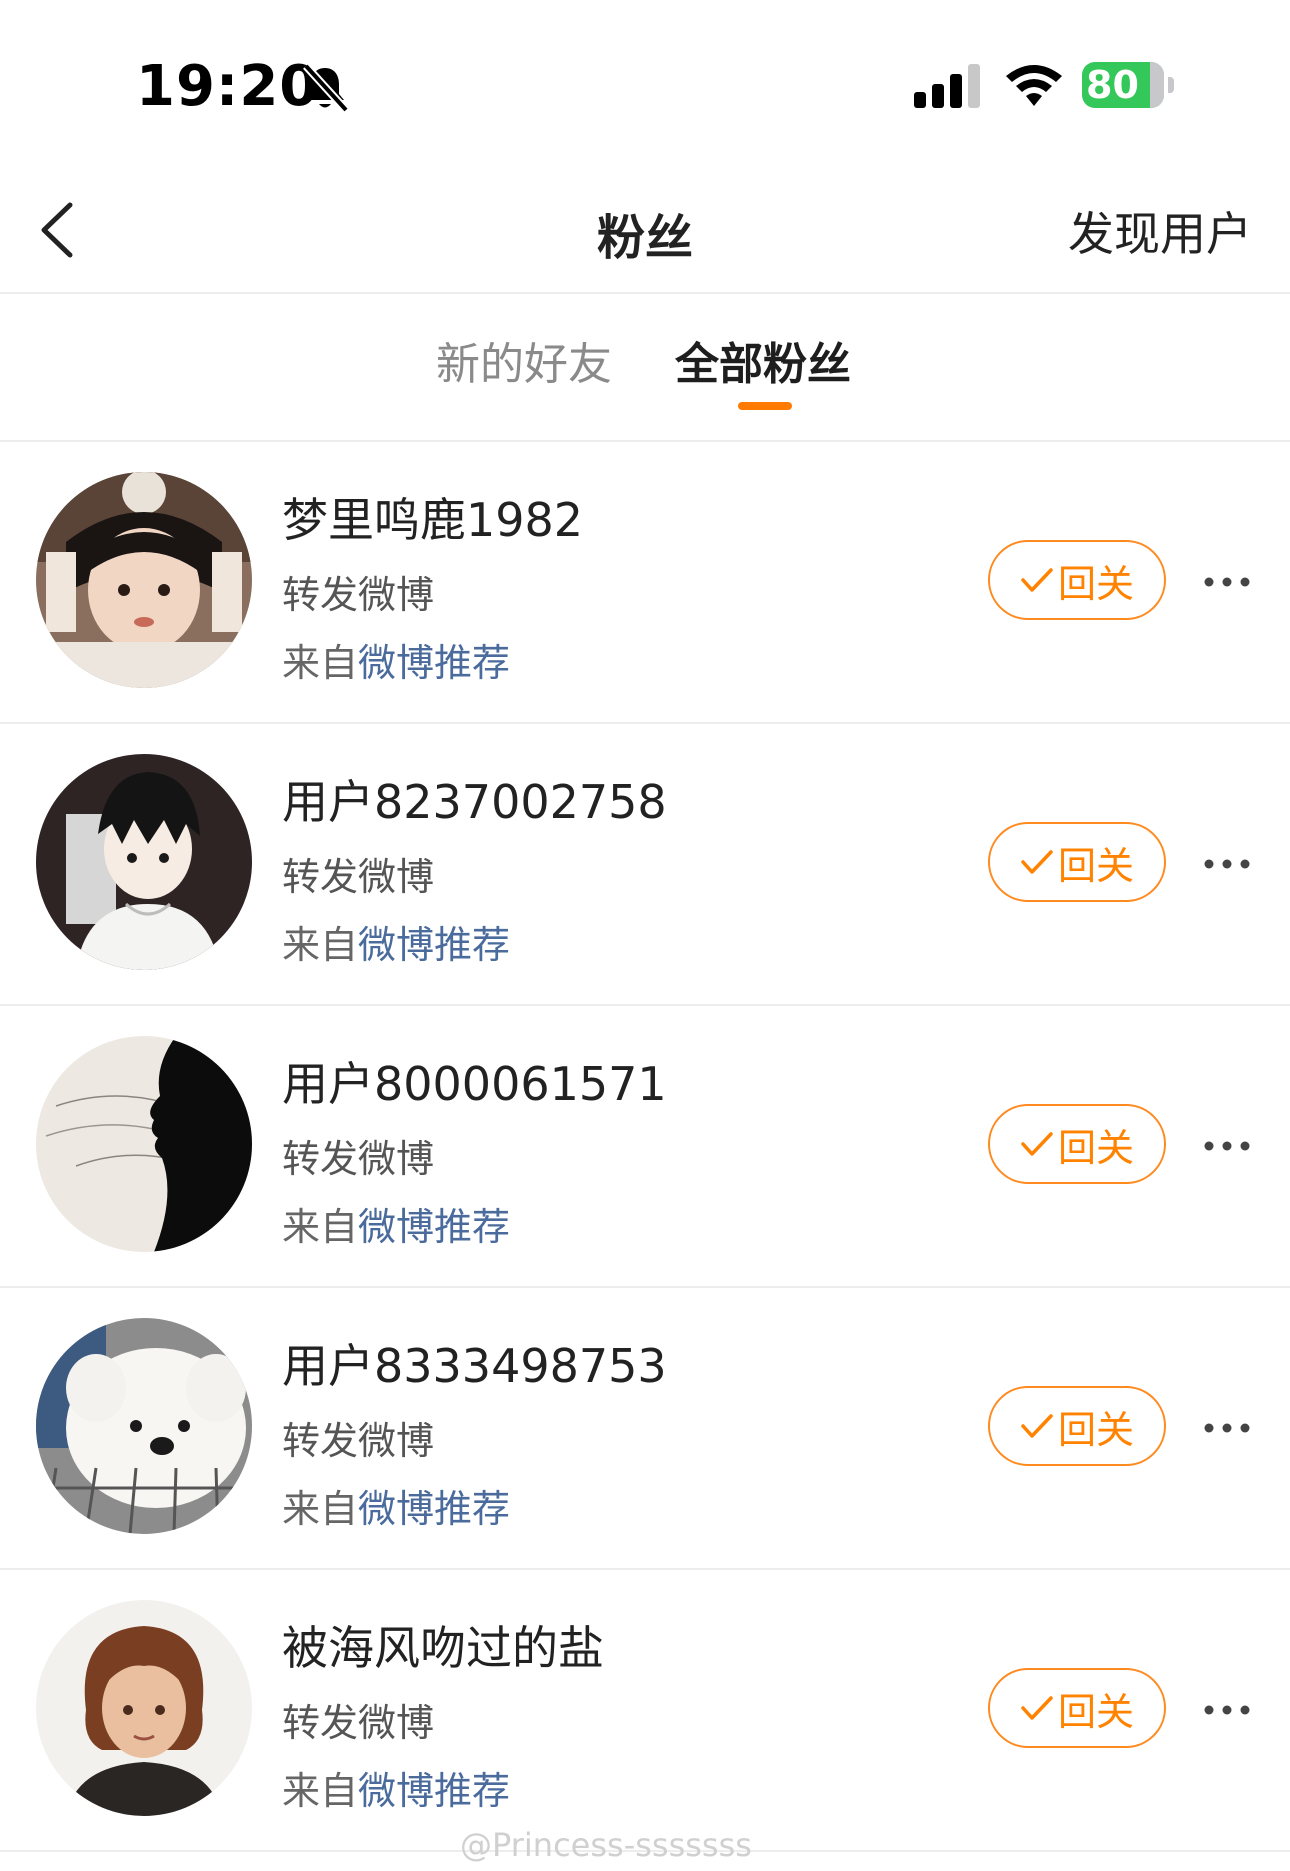  What do you see at coordinates (443, 1645) in the screenshot?
I see `fan-name: 被海风吻过的盐` at bounding box center [443, 1645].